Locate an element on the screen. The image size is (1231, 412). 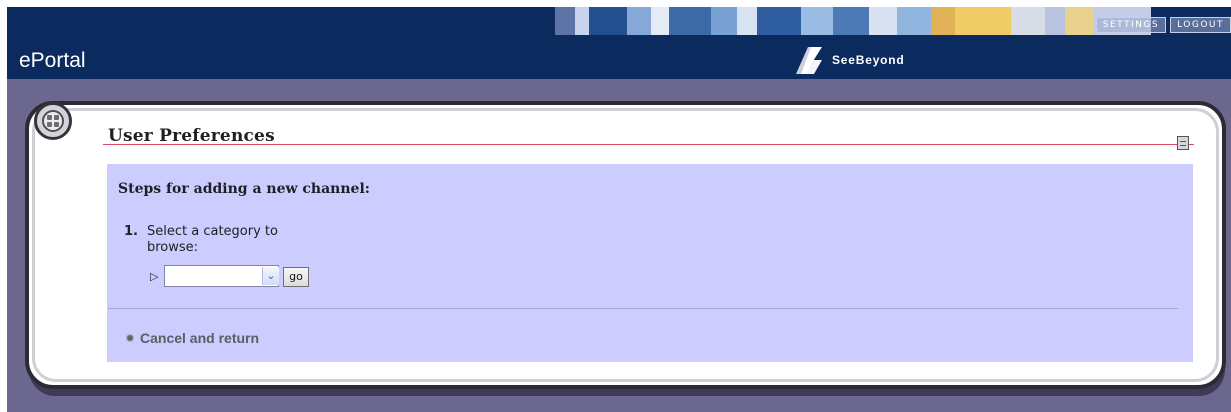
brand-text: SeeBeyond is located at coordinates (868, 59).